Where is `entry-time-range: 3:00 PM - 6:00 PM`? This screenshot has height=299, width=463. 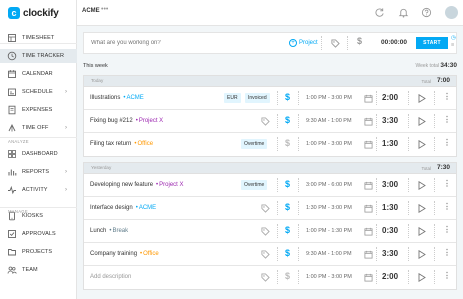
entry-time-range: 3:00 PM - 6:00 PM is located at coordinates (329, 185).